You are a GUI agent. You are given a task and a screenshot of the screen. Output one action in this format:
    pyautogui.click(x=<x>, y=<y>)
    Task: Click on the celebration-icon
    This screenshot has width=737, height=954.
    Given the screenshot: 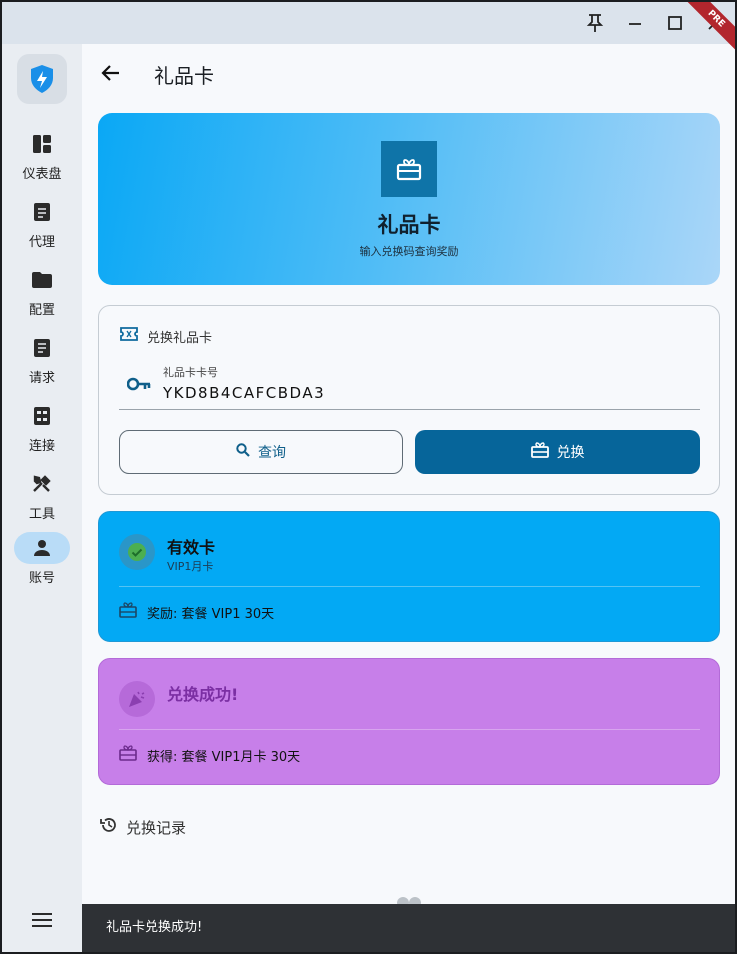 What is the action you would take?
    pyautogui.click(x=137, y=699)
    